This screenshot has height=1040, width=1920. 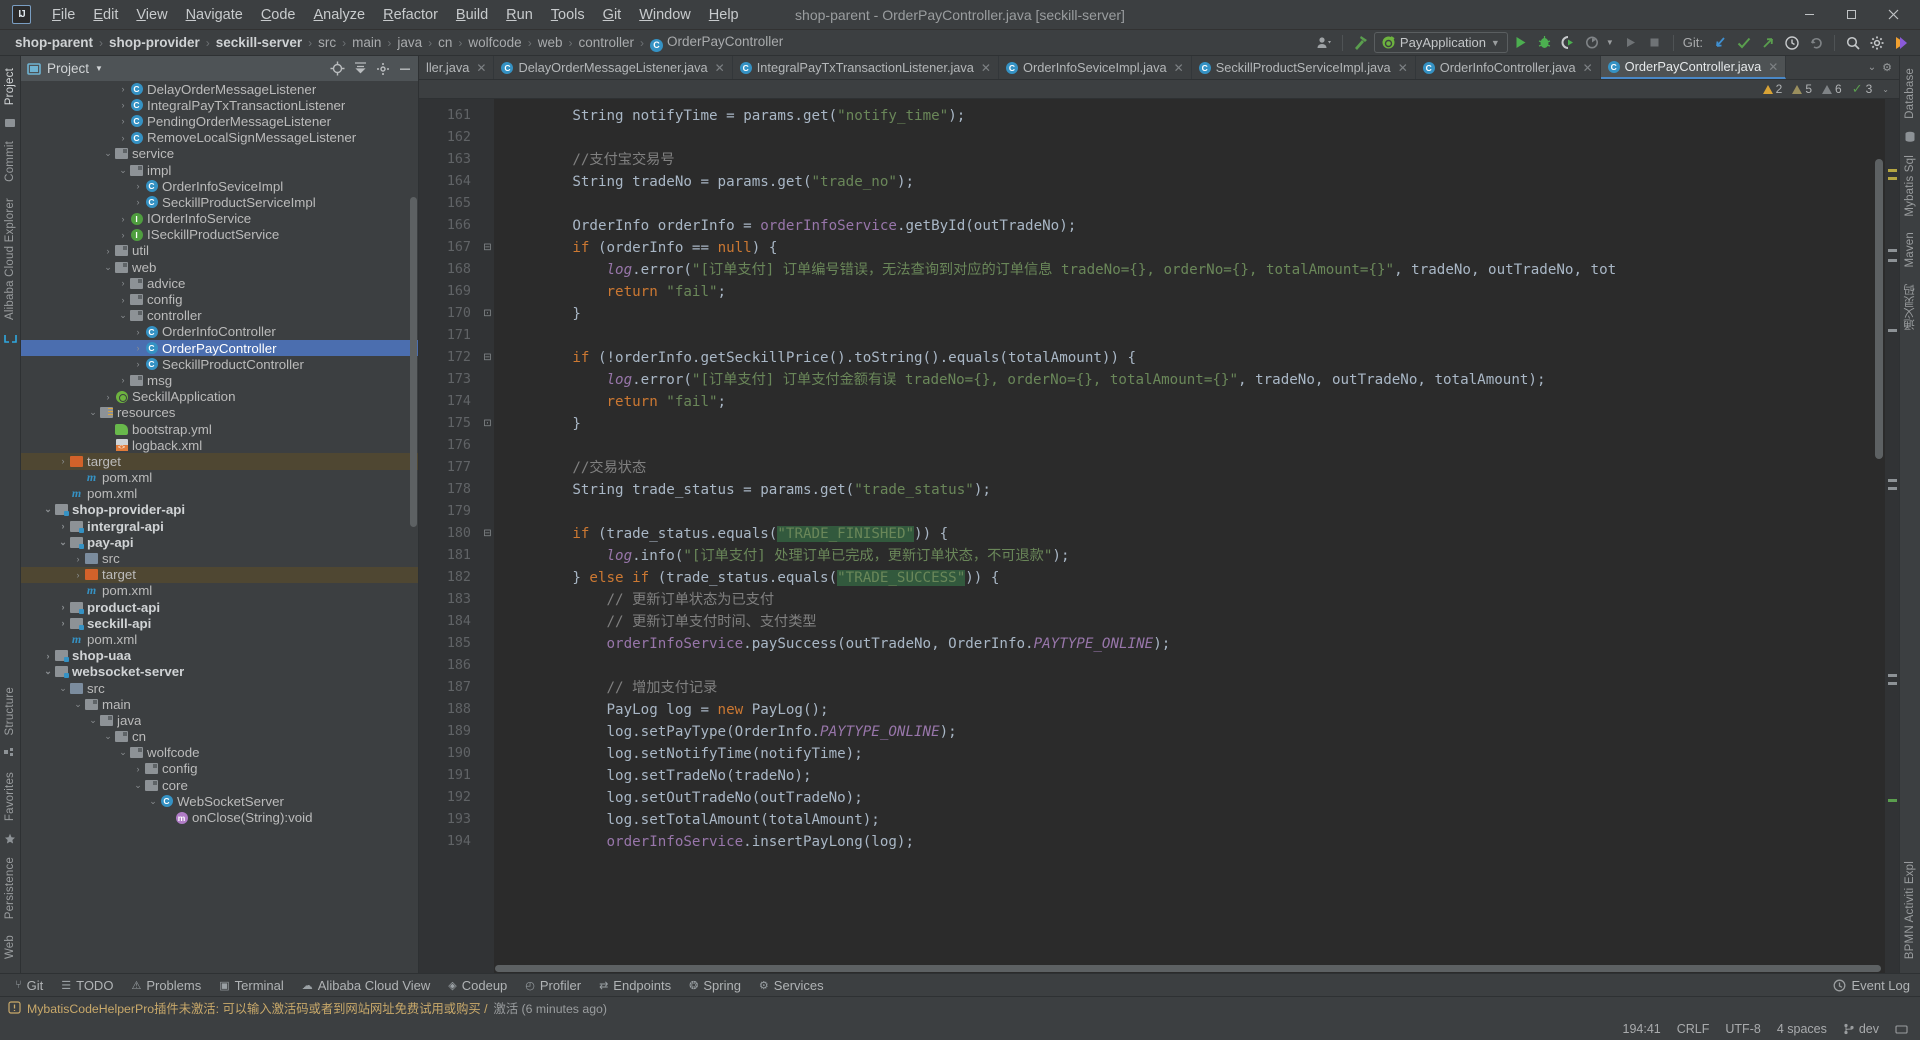 What do you see at coordinates (219, 348) in the screenshot?
I see `tree-node-orderpaycontroller: › C OrderPayController` at bounding box center [219, 348].